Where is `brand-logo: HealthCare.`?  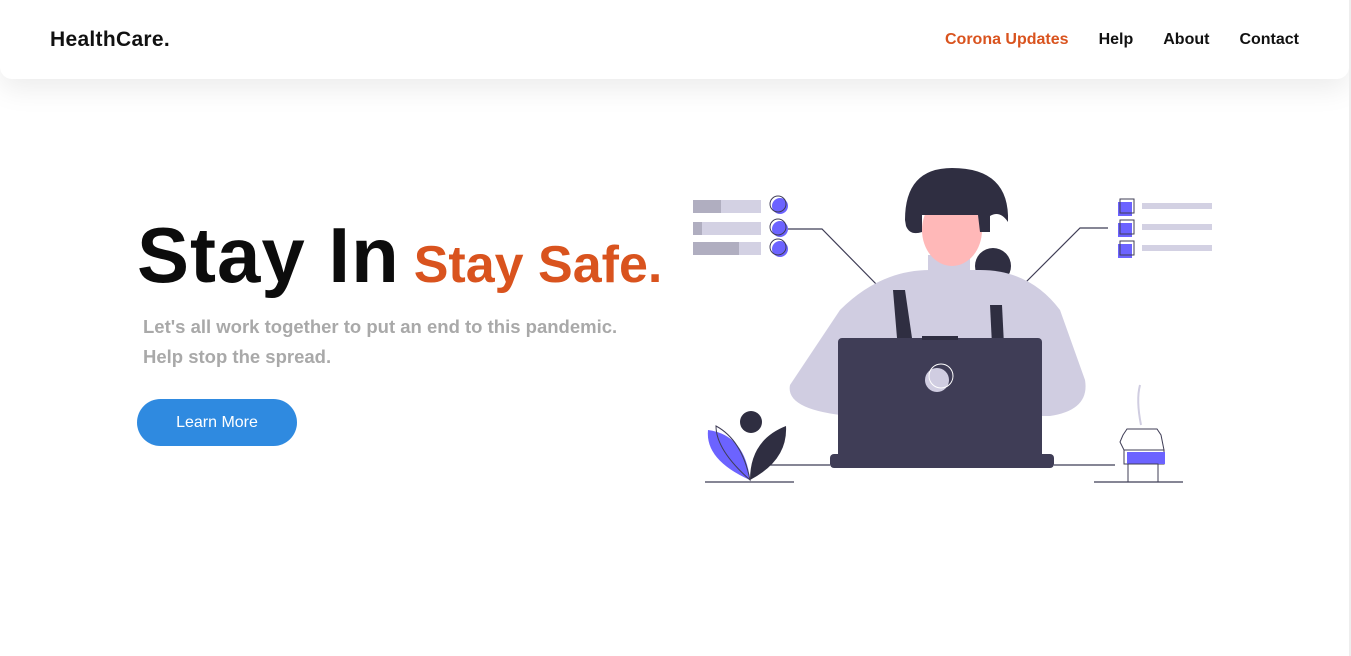
brand-logo: HealthCare. is located at coordinates (110, 40).